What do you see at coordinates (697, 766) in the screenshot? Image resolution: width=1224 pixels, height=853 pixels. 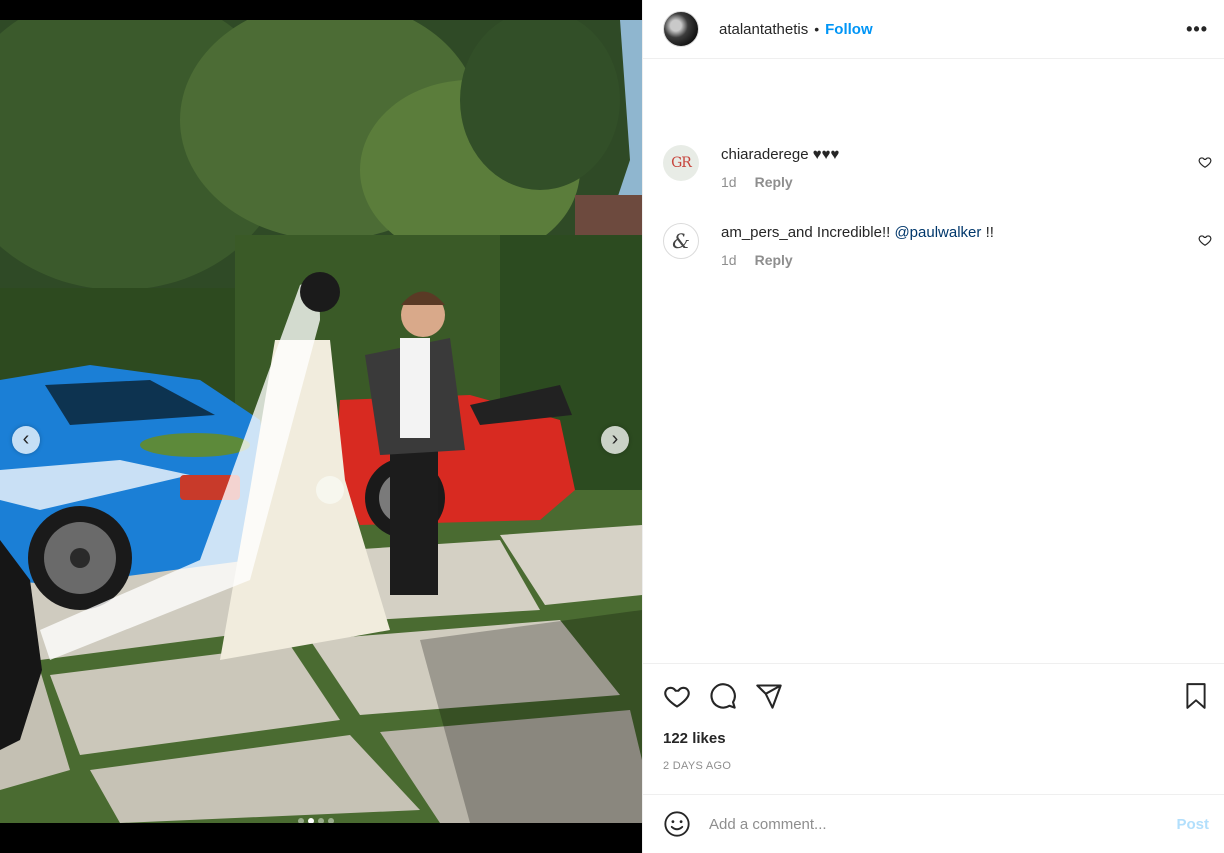 I see `post-timestamp: 2 DAYS AGO` at bounding box center [697, 766].